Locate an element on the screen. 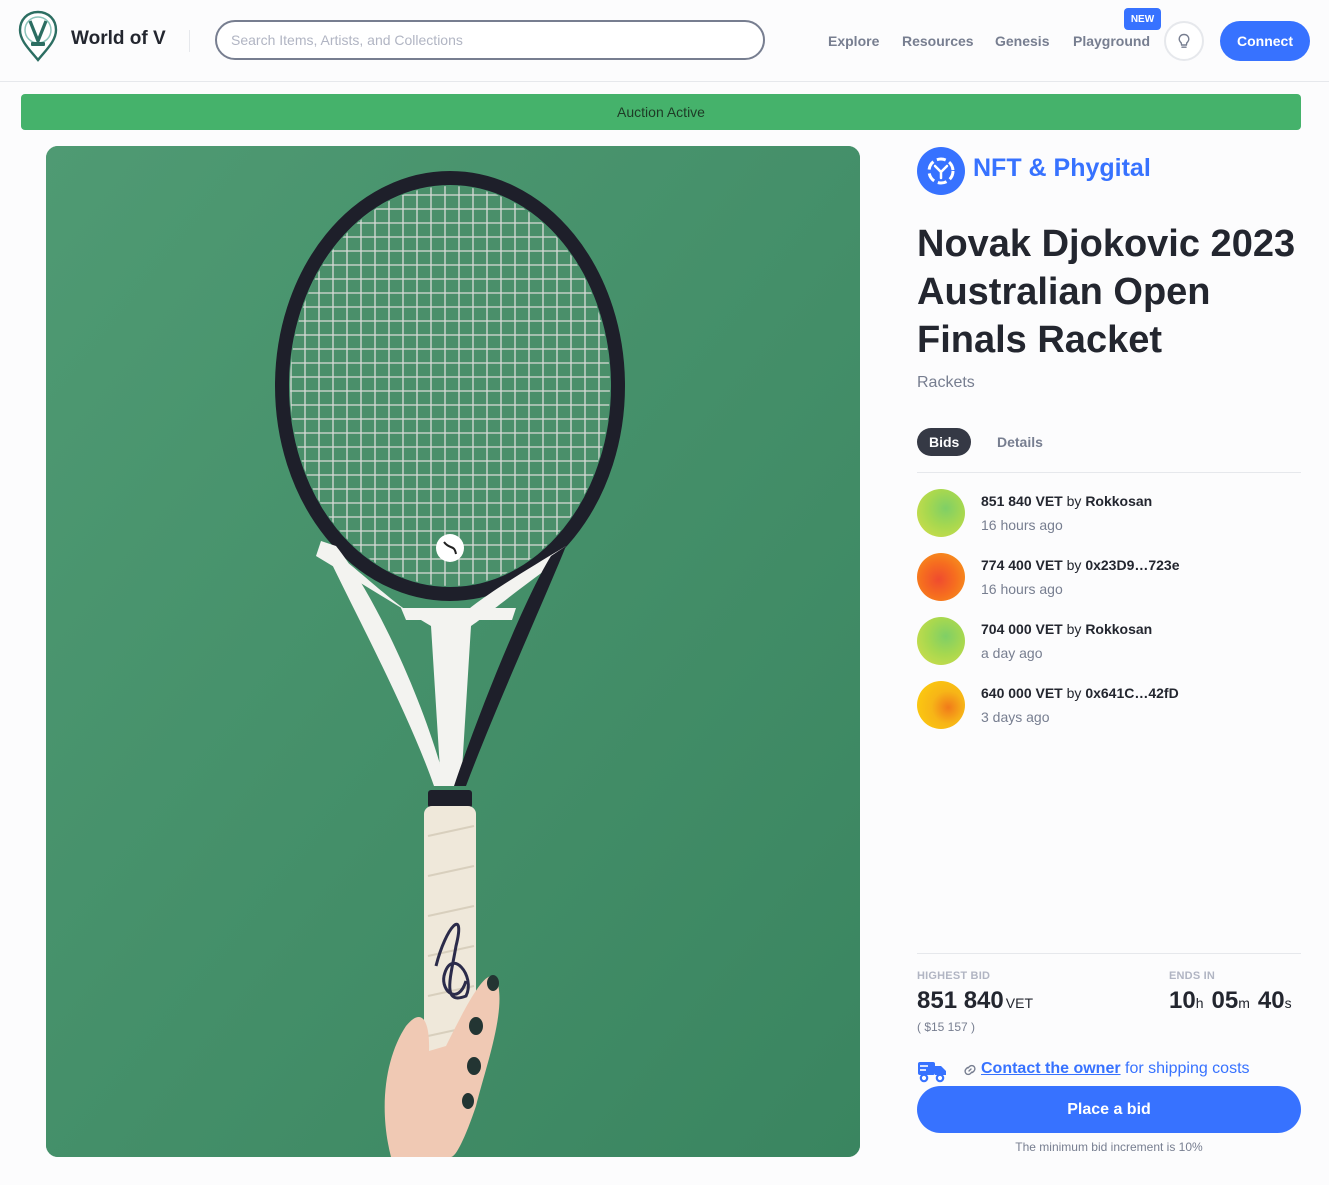  connect-button: Connect is located at coordinates (1265, 41).